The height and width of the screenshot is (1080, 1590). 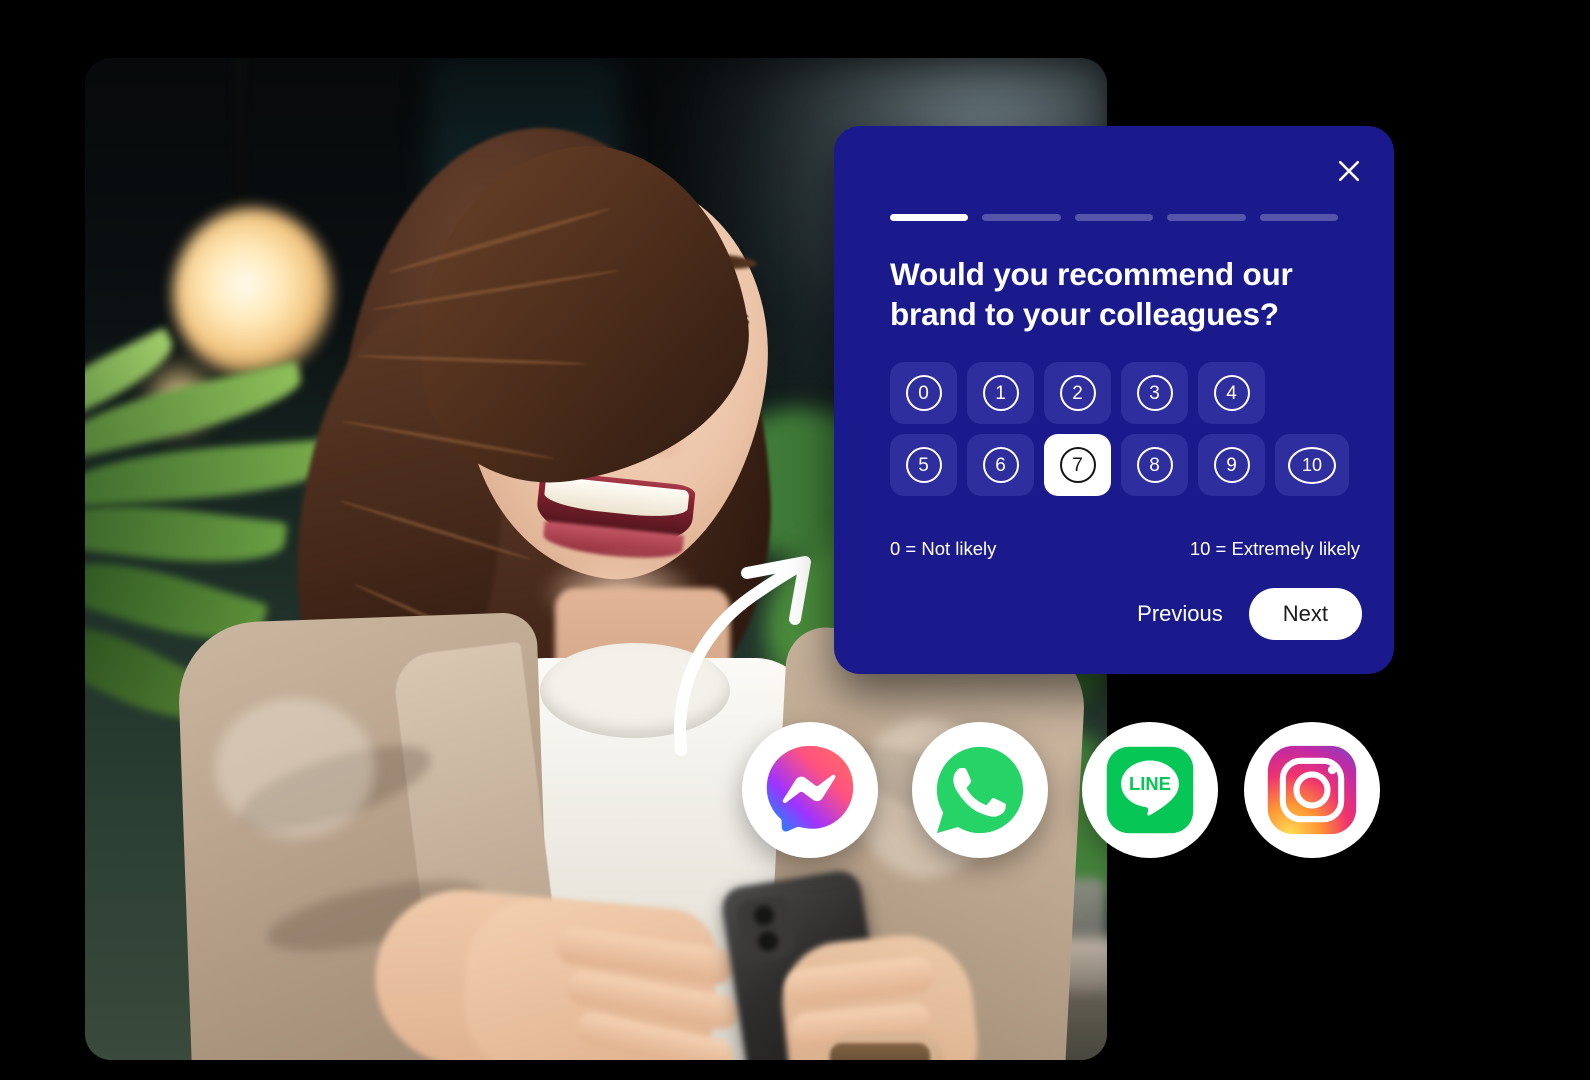 I want to click on rating-value: 0, so click(x=923, y=393).